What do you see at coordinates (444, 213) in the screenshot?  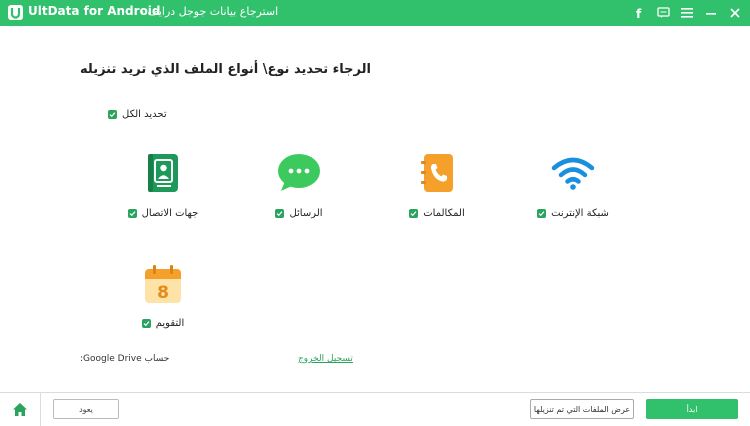 I see `call-logs-label: المكالمات` at bounding box center [444, 213].